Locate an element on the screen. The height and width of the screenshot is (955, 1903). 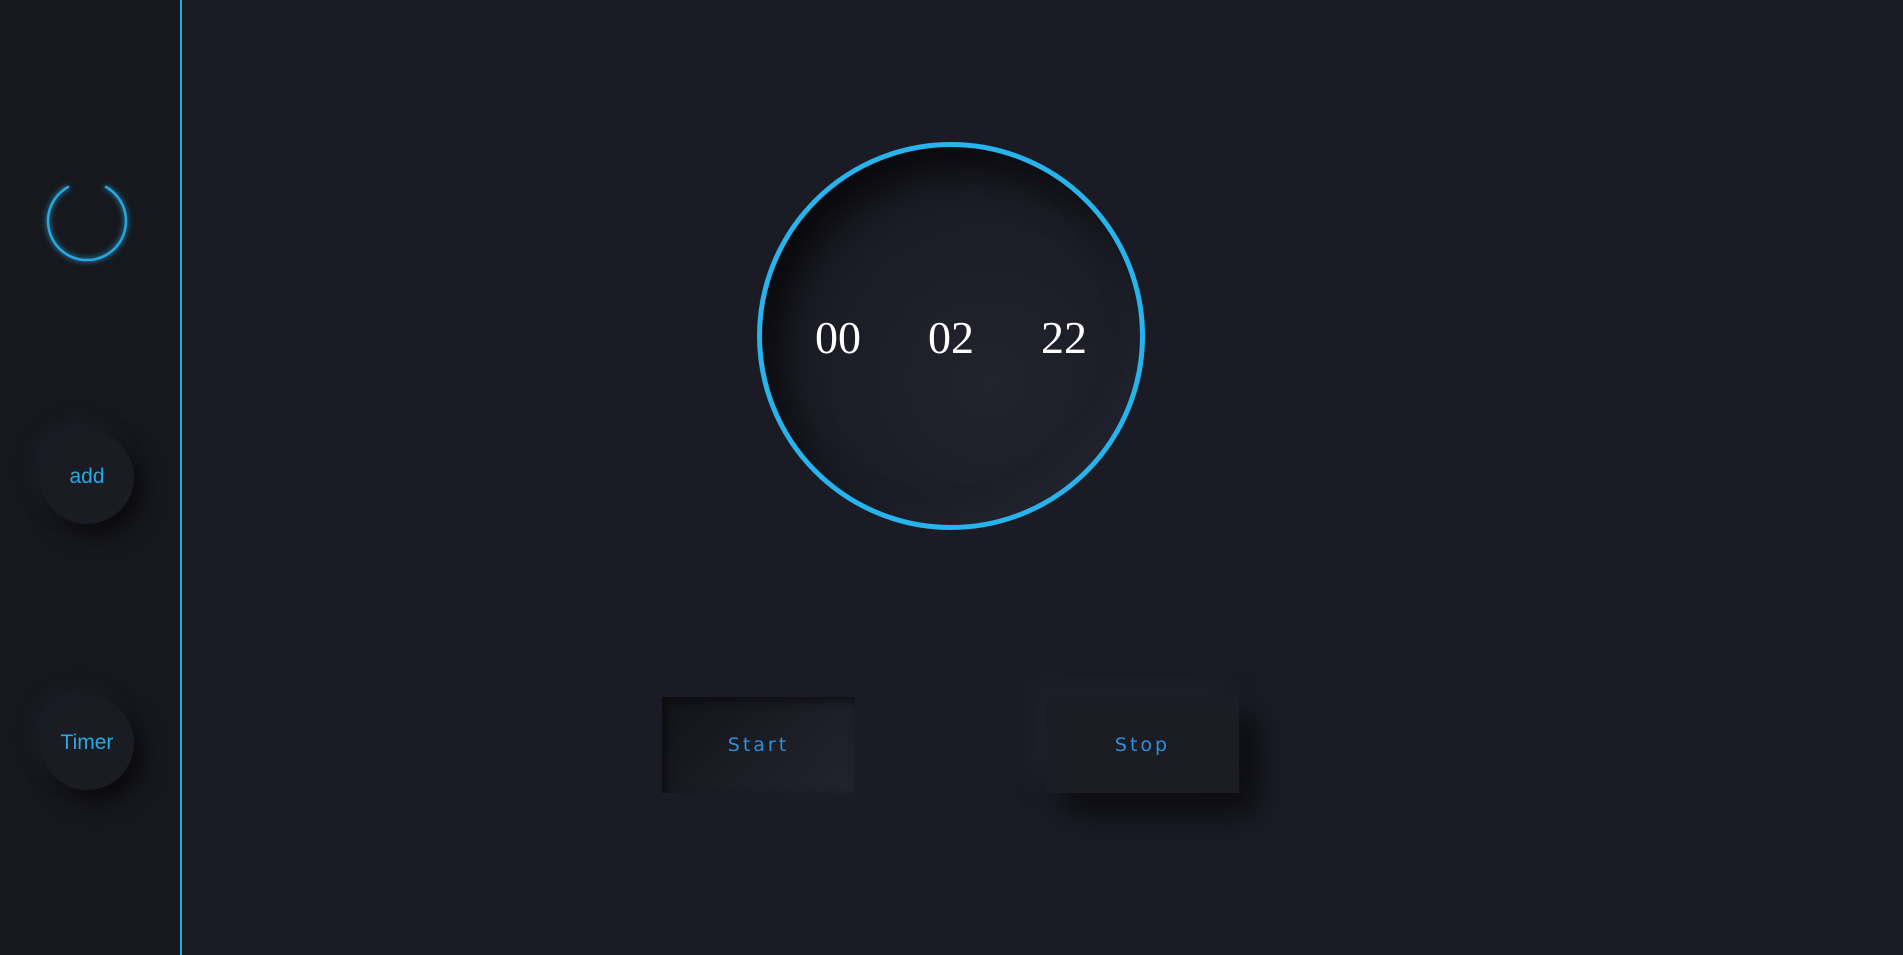
add-button: add is located at coordinates (87, 477).